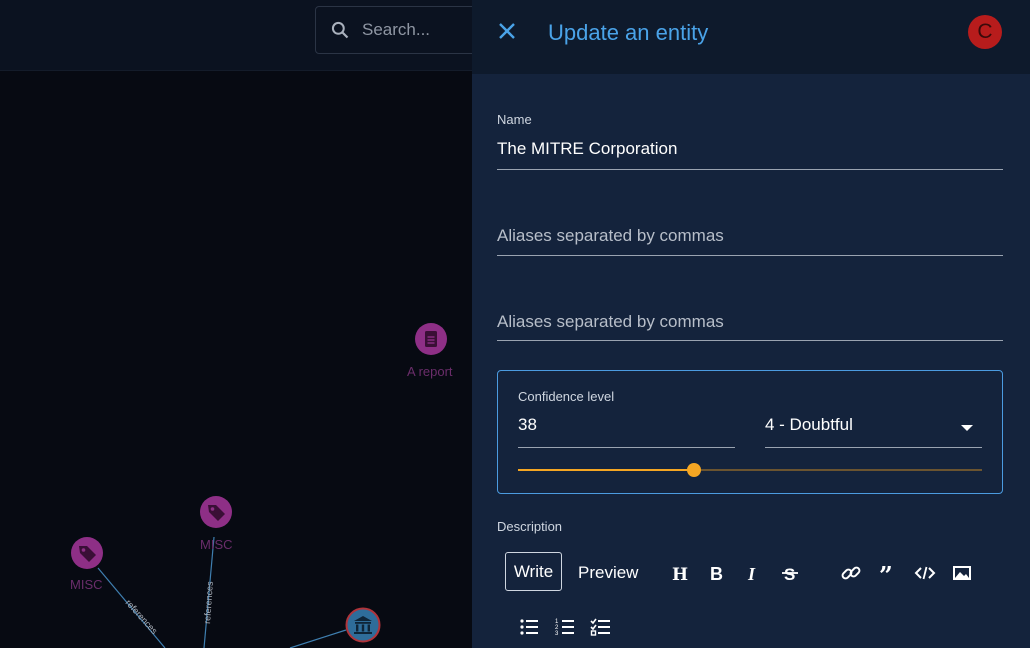  I want to click on svg-text: S, so click(789, 574).